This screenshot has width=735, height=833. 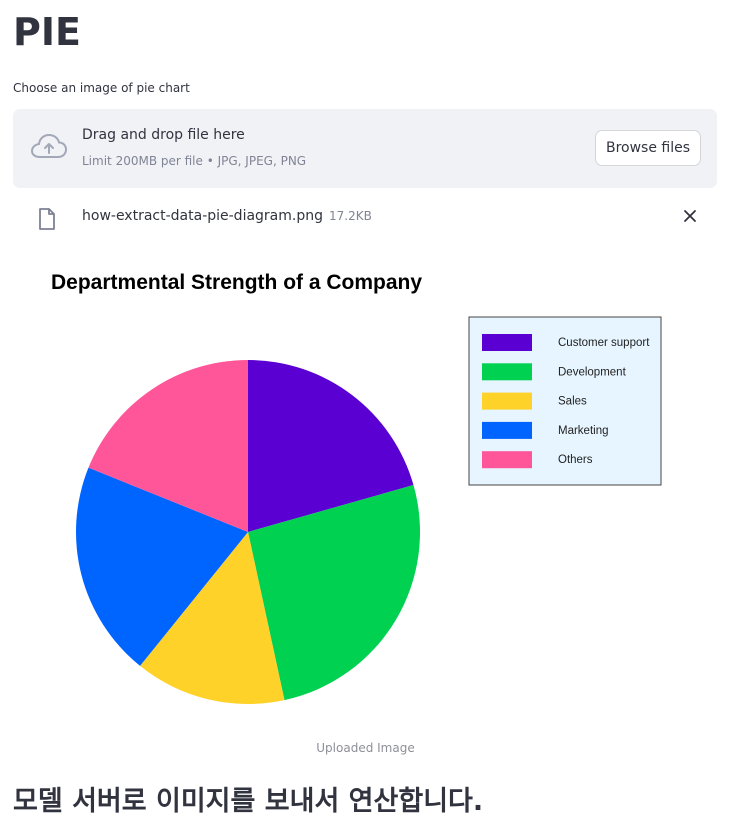 What do you see at coordinates (648, 148) in the screenshot?
I see `browse-files-button: Browse files` at bounding box center [648, 148].